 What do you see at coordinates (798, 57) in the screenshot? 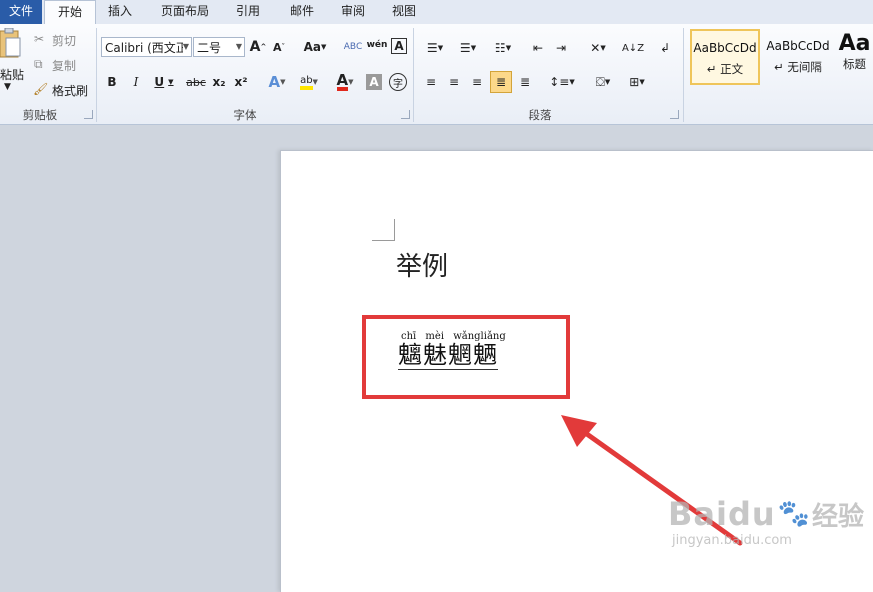
I see `style-no-spacing: AaBbCcDd ↵ 无间隔` at bounding box center [798, 57].